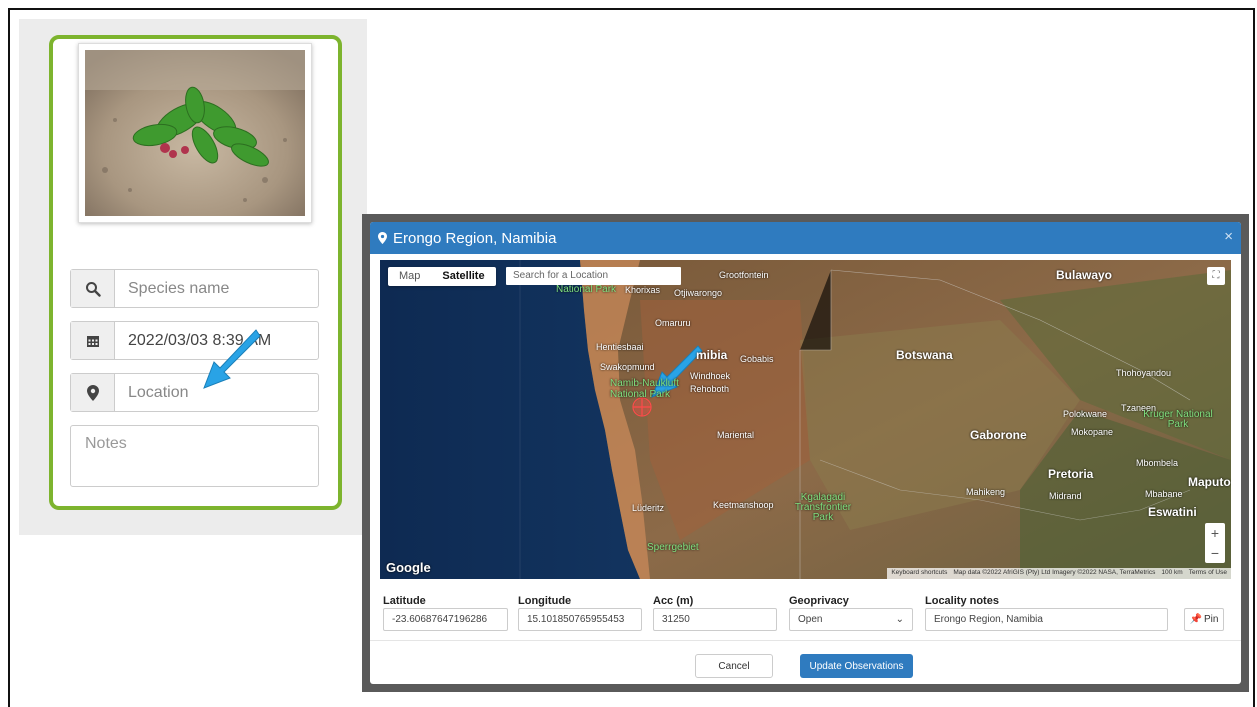  I want to click on modal-header: Erongo Region, Namibia ×, so click(805, 238).